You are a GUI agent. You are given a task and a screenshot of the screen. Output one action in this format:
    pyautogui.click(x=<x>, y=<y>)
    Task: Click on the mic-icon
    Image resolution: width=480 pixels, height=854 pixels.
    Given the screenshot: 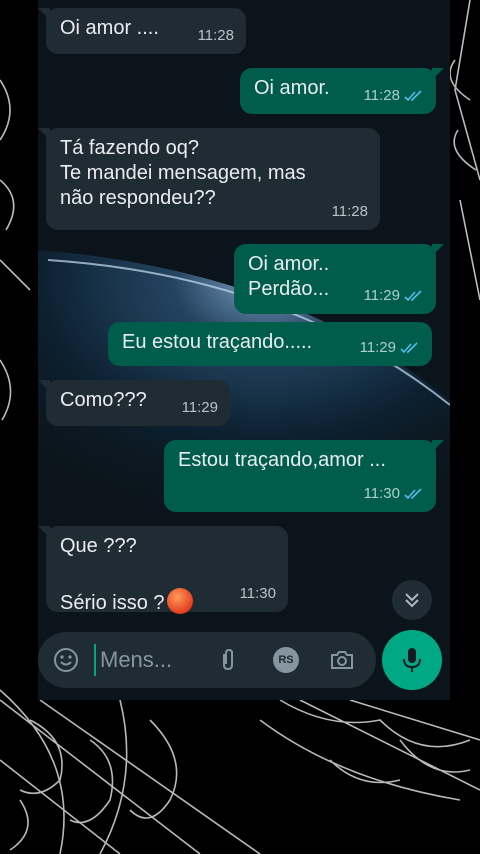 What is the action you would take?
    pyautogui.click(x=412, y=660)
    